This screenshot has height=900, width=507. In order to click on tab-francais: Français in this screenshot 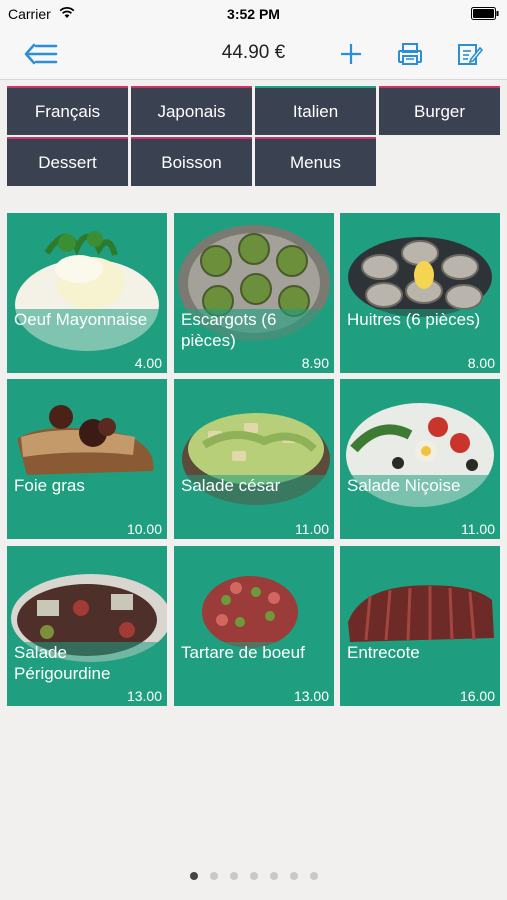, I will do `click(67, 110)`.